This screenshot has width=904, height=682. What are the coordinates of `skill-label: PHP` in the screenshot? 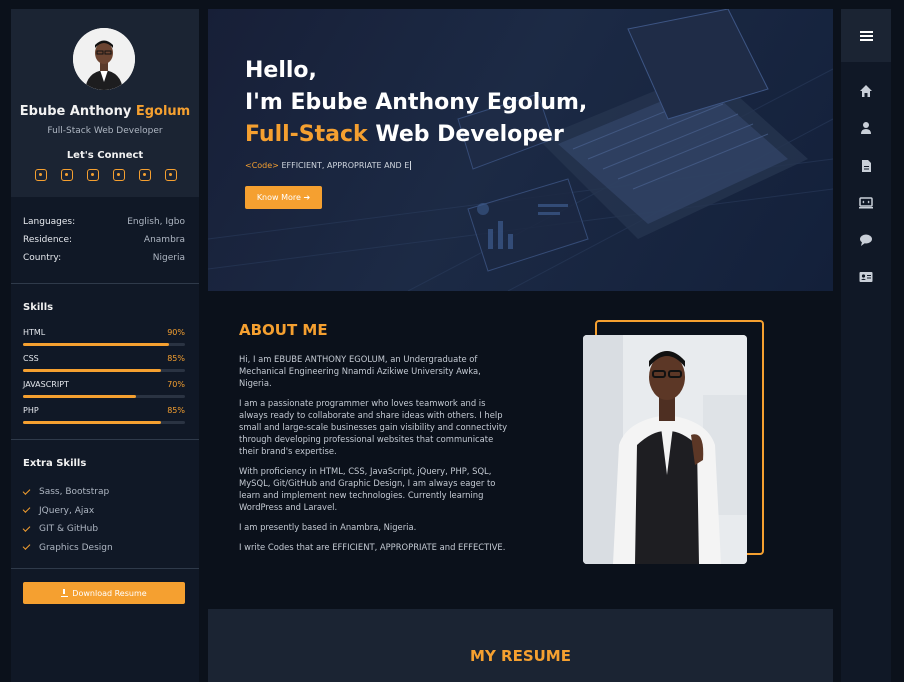 It's located at (31, 410).